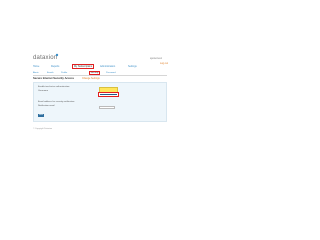  Describe the element at coordinates (57, 55) in the screenshot. I see `logo-mark-icon` at that location.